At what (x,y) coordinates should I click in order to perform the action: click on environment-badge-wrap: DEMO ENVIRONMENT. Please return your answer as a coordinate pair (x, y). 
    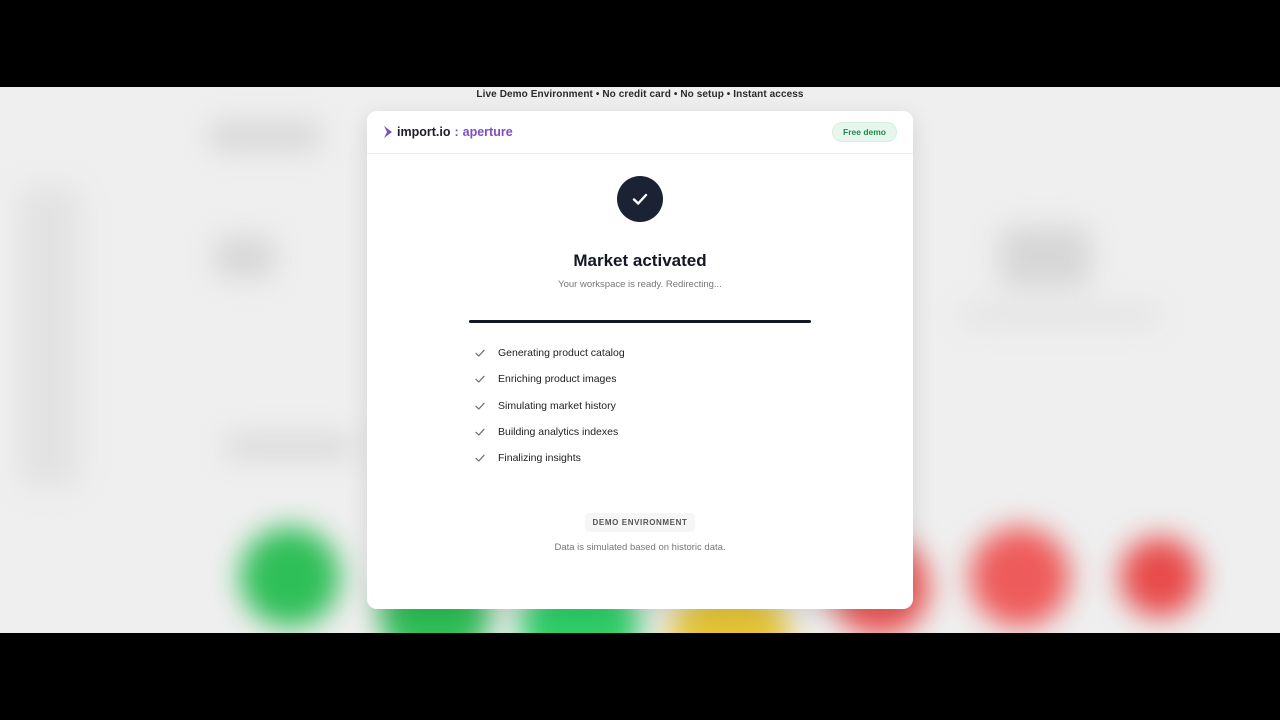
    Looking at the image, I should click on (640, 522).